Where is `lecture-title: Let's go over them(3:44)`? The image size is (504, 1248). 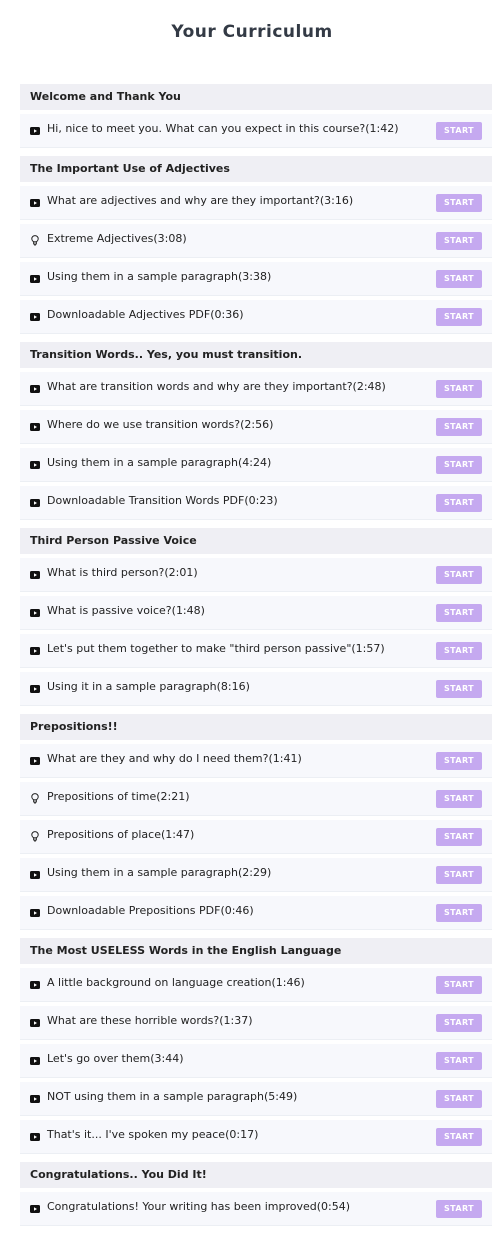
lecture-title: Let's go over them(3:44) is located at coordinates (115, 1059).